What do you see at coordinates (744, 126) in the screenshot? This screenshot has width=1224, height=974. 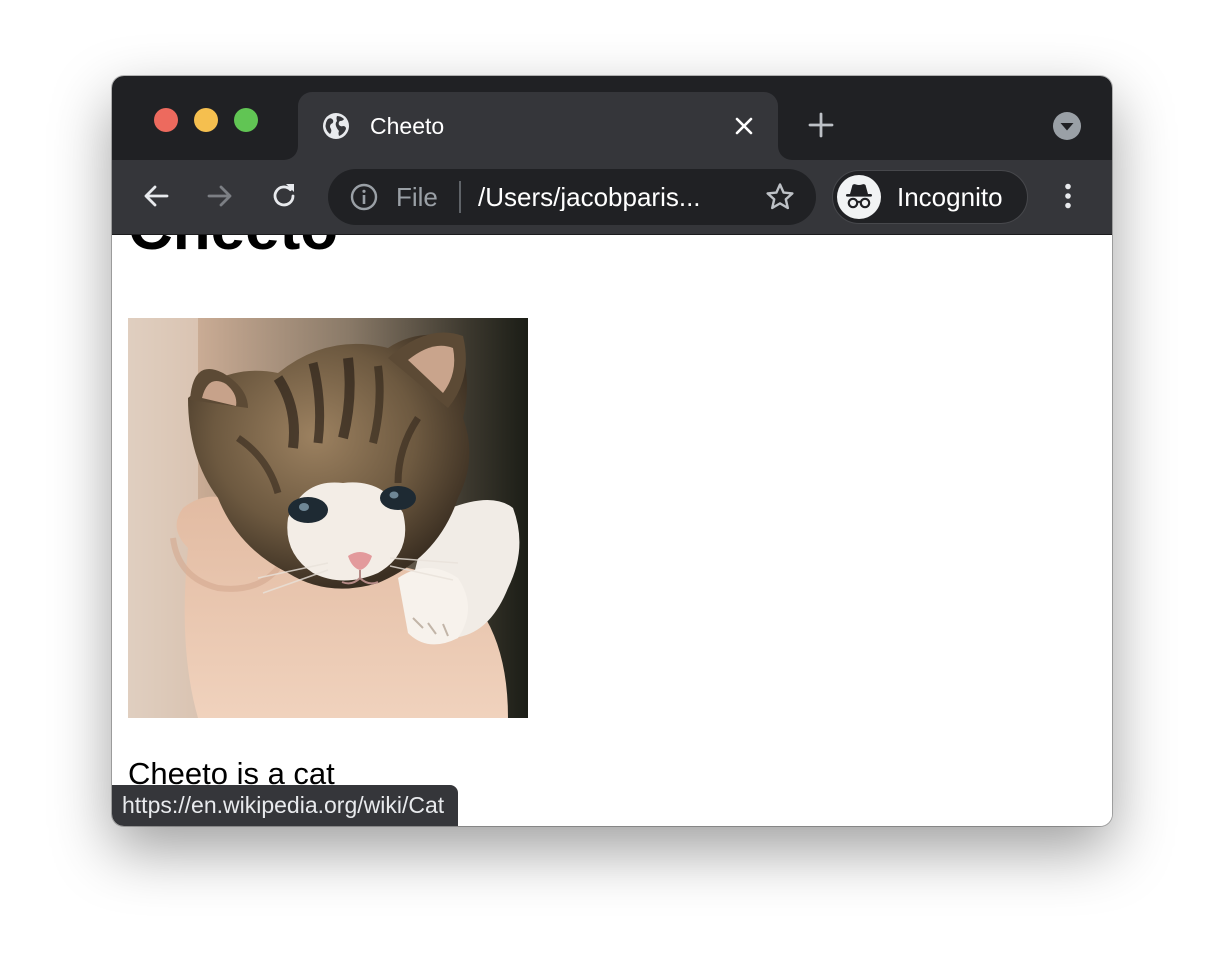 I see `close-icon` at bounding box center [744, 126].